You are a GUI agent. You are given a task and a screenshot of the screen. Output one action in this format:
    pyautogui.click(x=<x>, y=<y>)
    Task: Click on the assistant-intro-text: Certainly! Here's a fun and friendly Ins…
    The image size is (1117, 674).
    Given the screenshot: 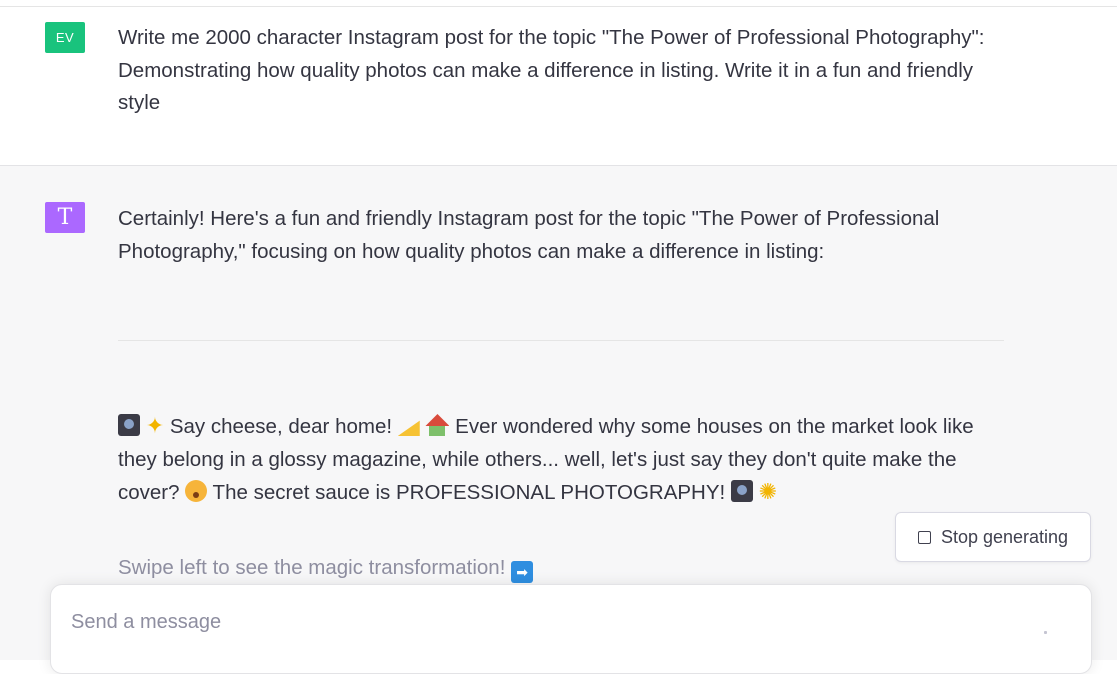 What is the action you would take?
    pyautogui.click(x=529, y=235)
    